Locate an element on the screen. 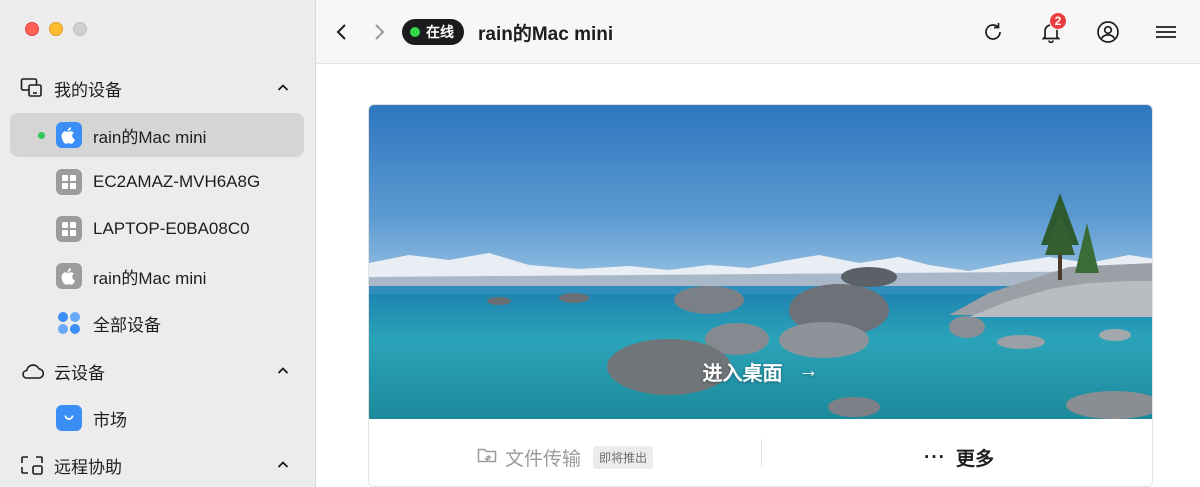 The height and width of the screenshot is (487, 1200). more-label: 更多 is located at coordinates (974, 459).